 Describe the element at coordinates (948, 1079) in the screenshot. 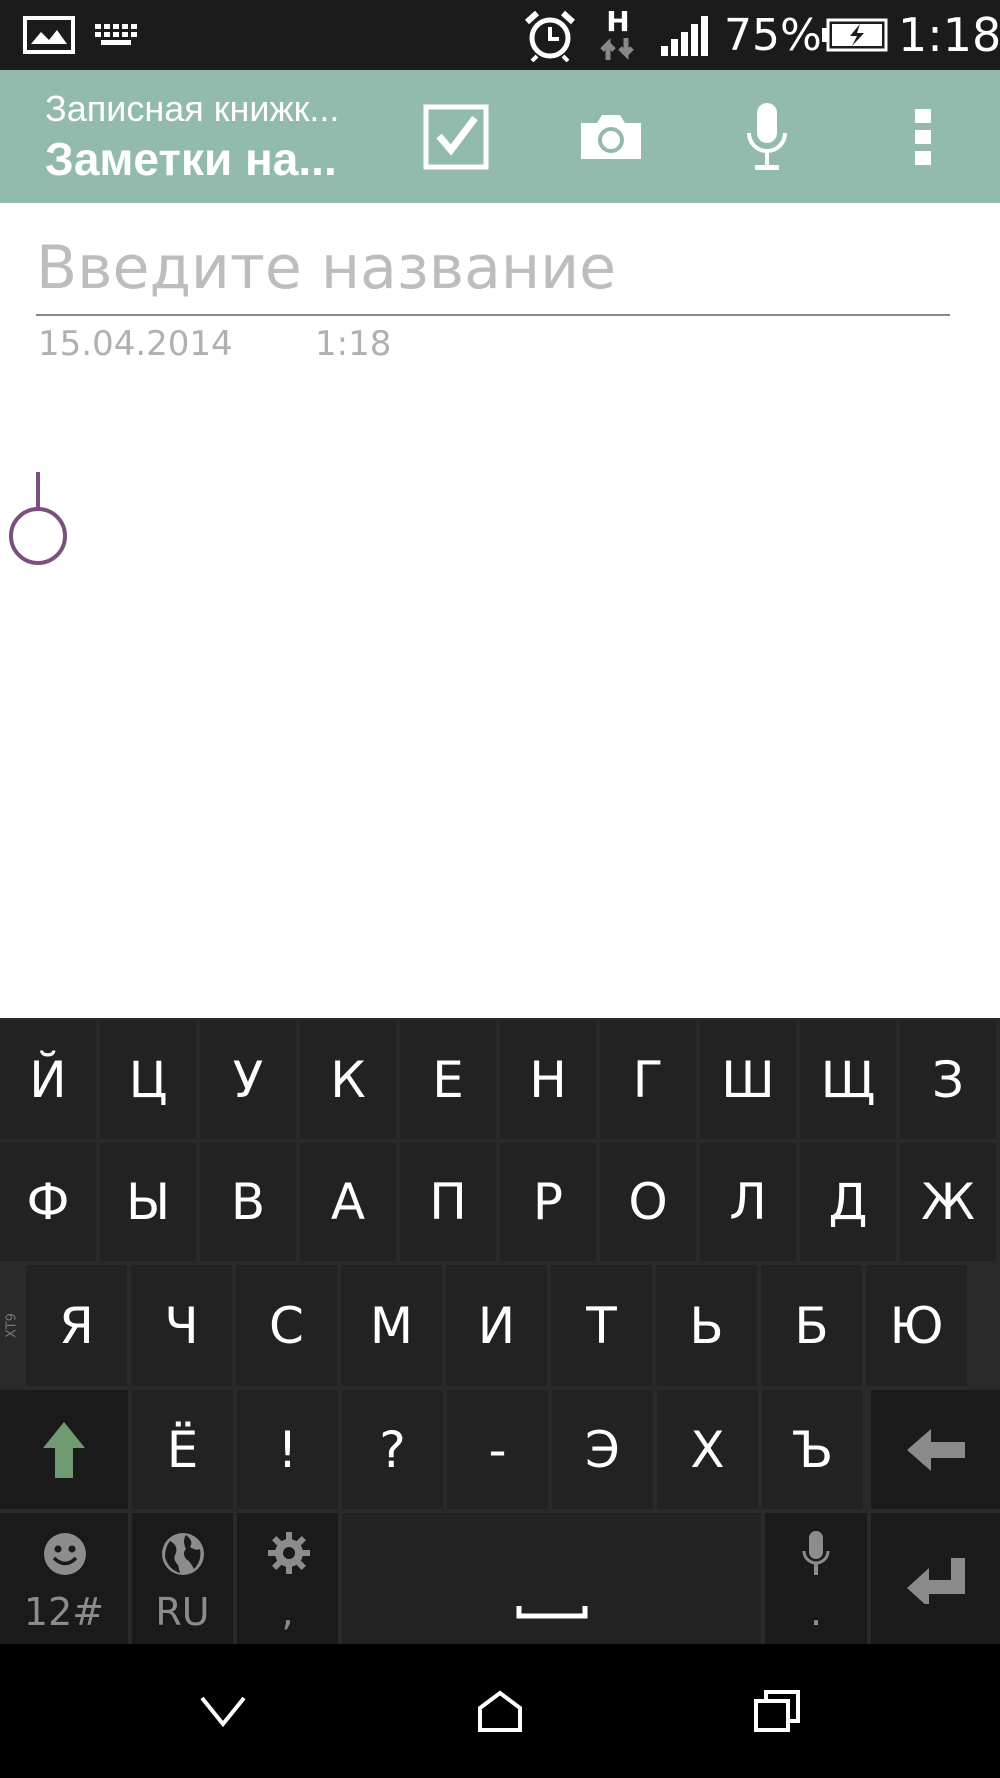

I see `key-row1-10: З` at that location.